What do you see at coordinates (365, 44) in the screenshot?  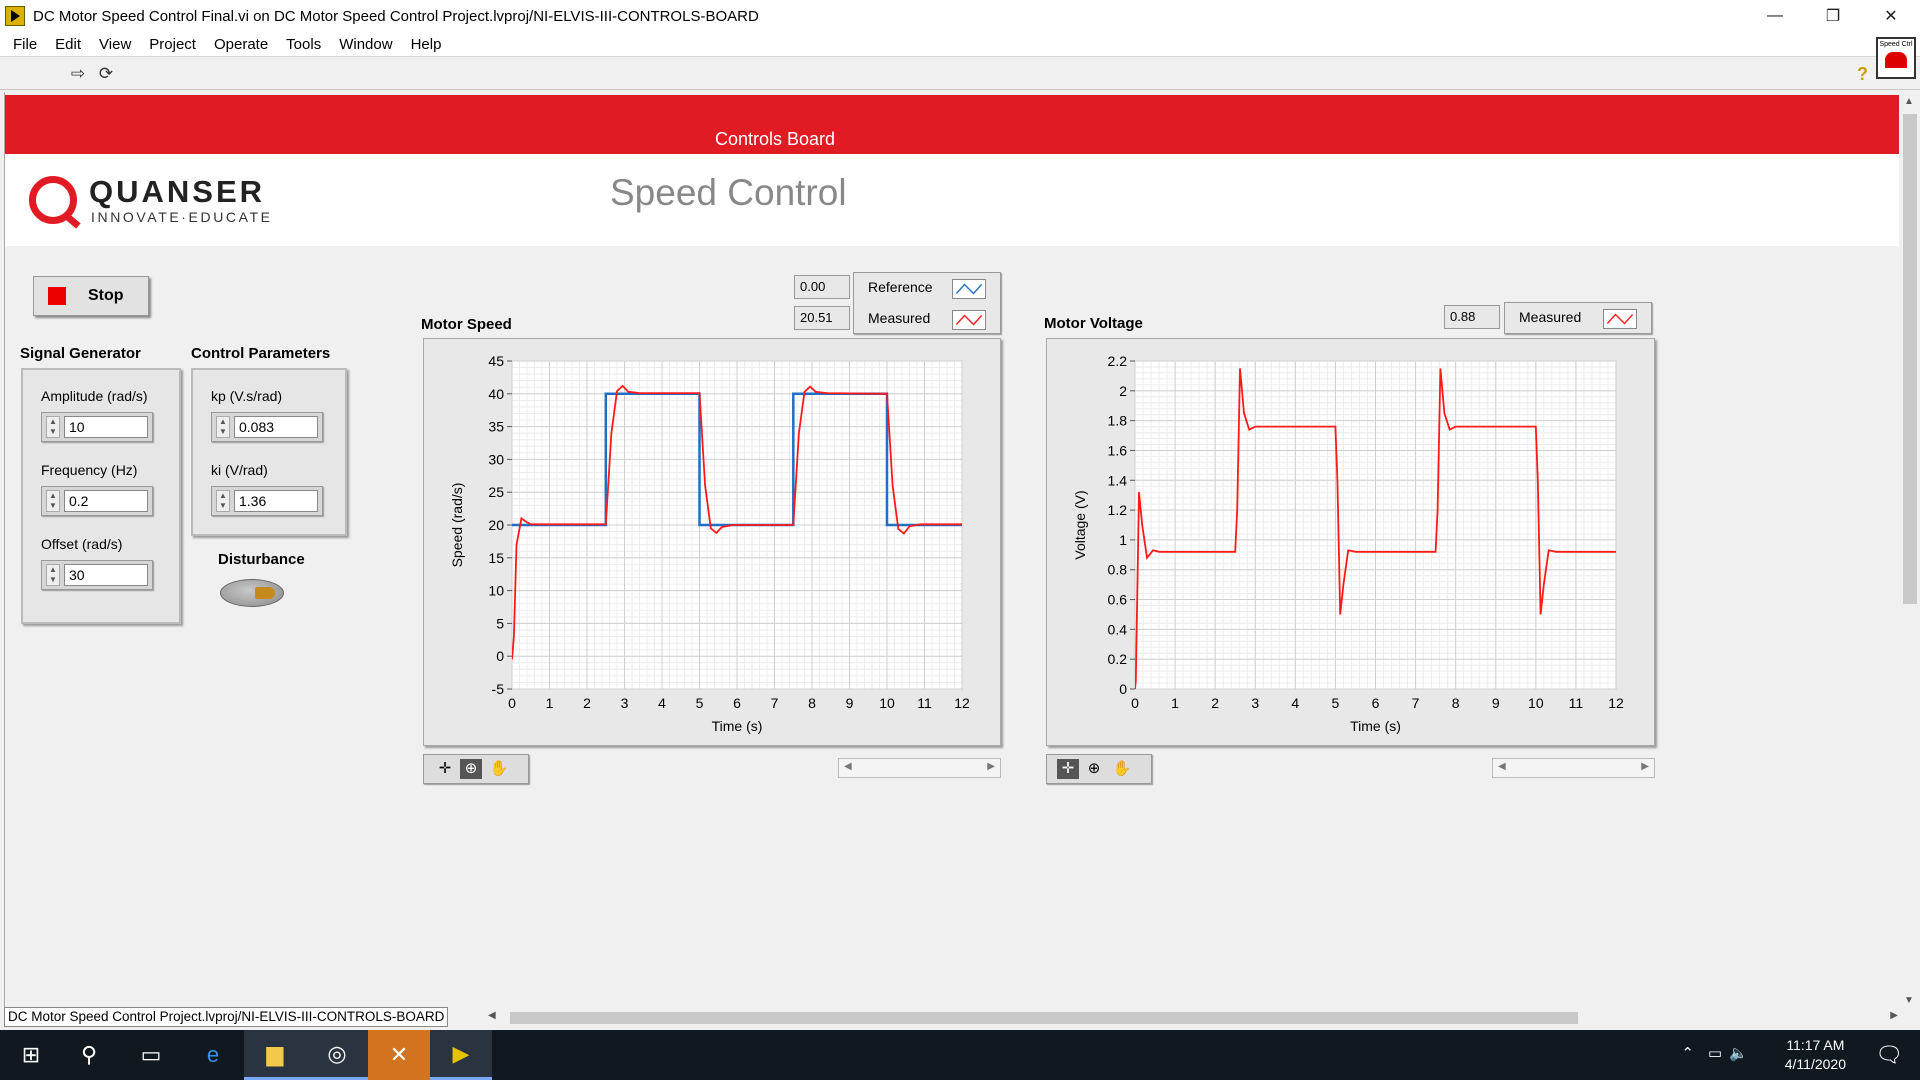 I see `menu-window: Window` at bounding box center [365, 44].